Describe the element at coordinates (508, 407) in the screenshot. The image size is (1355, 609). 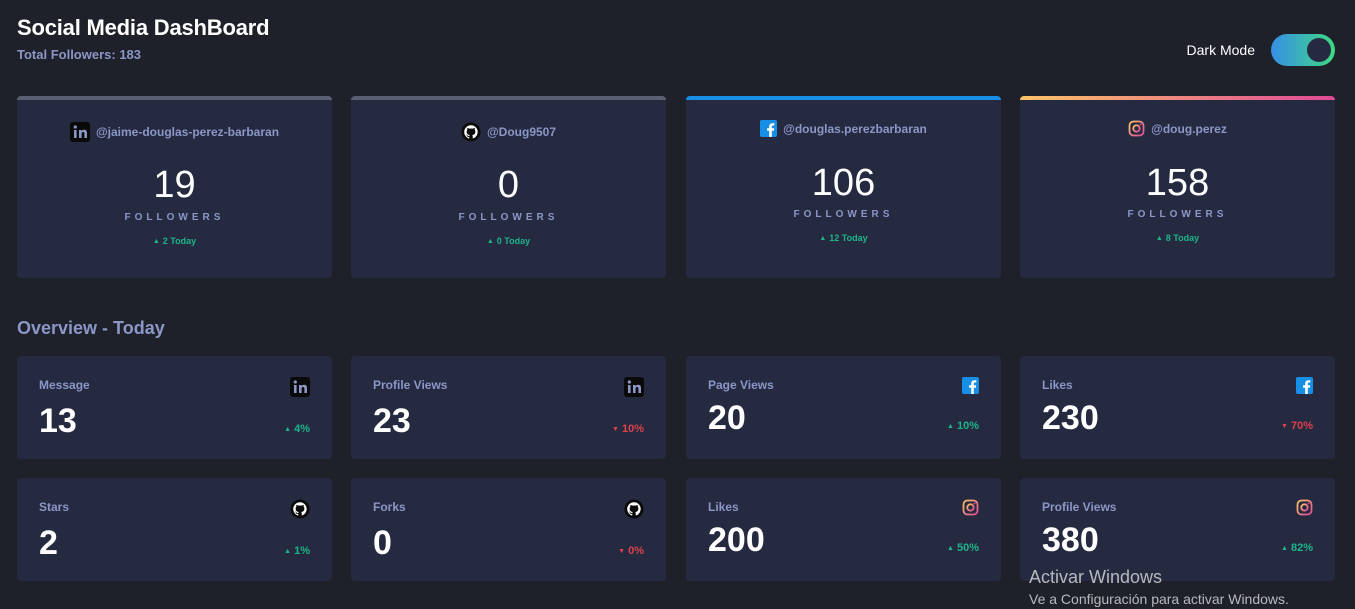
I see `overview-tile-linkedin-profile-views: Profile Views 23 ▼ 10%` at that location.